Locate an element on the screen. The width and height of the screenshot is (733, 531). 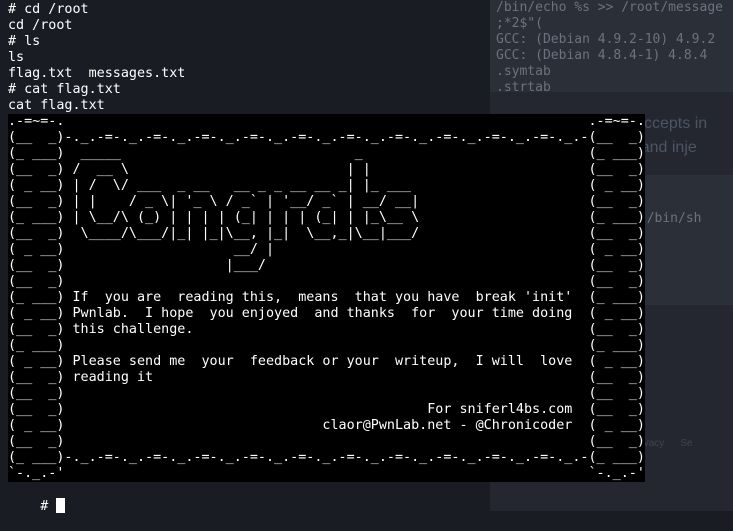
flag-banner-line: ( _ __) __/ | ( _ __) is located at coordinates (326, 250).